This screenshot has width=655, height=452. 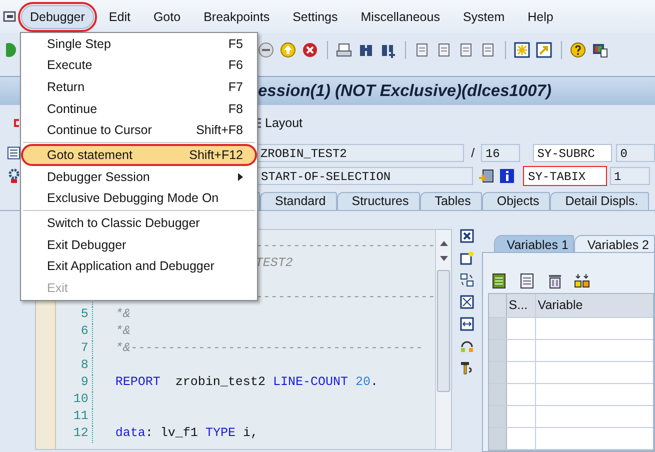 What do you see at coordinates (443, 331) in the screenshot?
I see `scroll-thumb` at bounding box center [443, 331].